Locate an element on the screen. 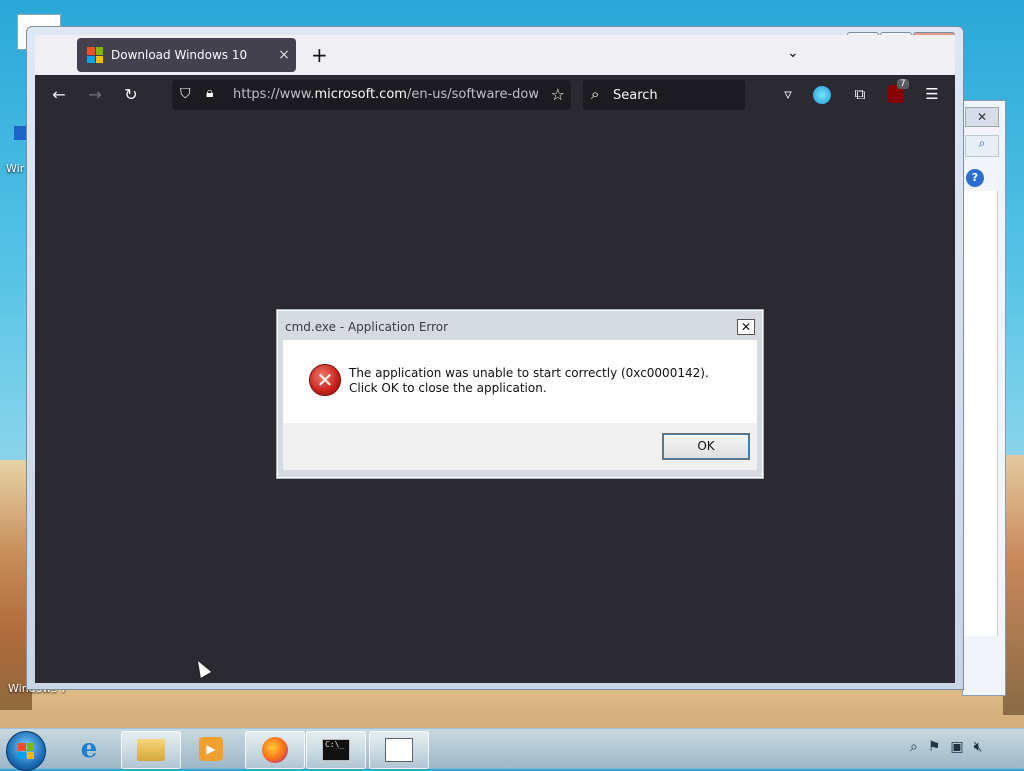 This screenshot has width=1024, height=771. background-window-pane is located at coordinates (980, 413).